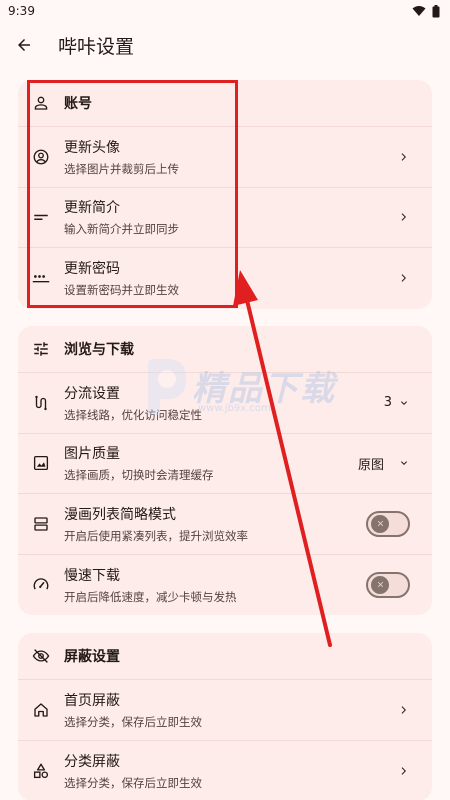  Describe the element at coordinates (92, 761) in the screenshot. I see `row-title: 分类屏蔽` at that location.